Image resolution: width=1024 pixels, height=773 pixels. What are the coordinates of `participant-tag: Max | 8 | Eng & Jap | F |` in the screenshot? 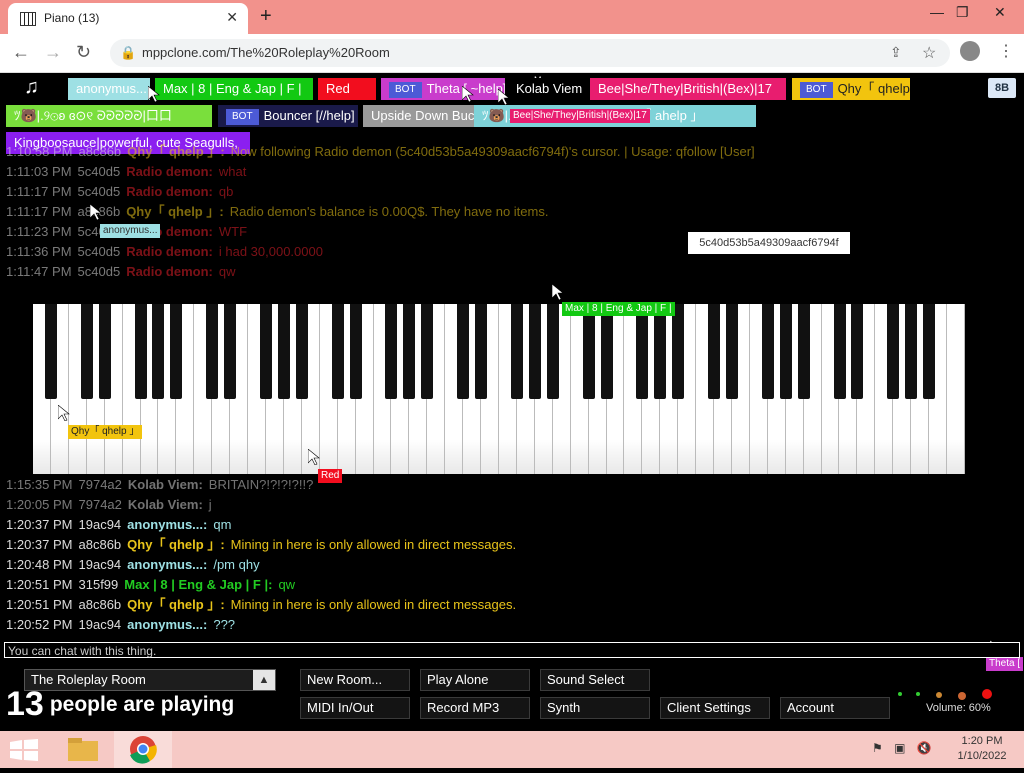 It's located at (234, 89).